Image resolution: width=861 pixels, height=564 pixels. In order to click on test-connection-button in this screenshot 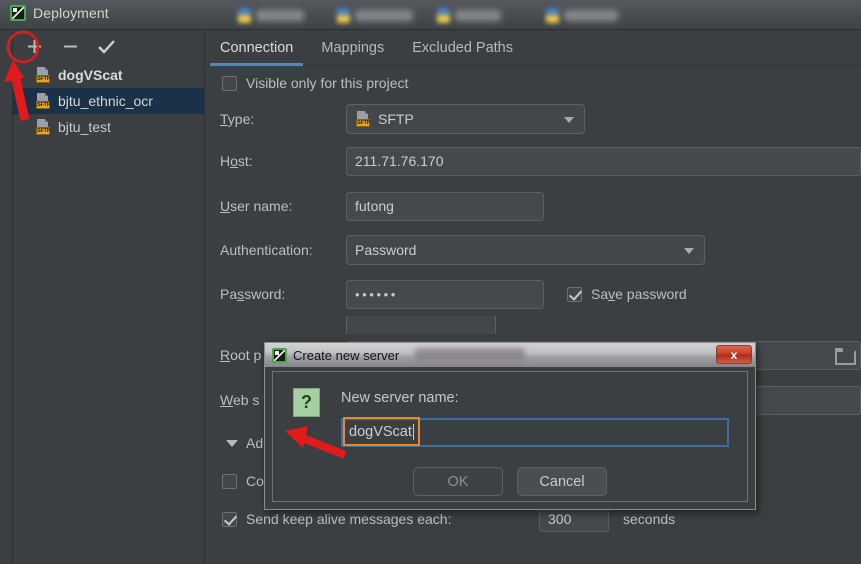, I will do `click(421, 325)`.